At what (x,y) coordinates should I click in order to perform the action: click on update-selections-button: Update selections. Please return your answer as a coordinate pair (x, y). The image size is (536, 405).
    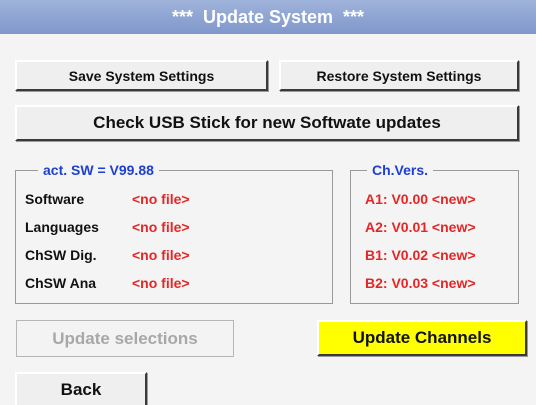
    Looking at the image, I should click on (125, 338).